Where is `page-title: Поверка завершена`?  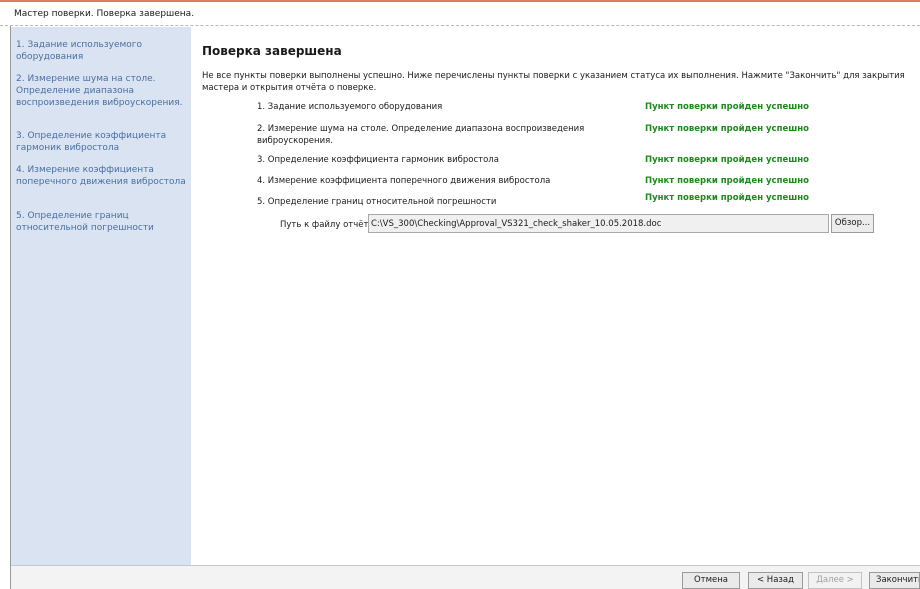
page-title: Поверка завершена is located at coordinates (272, 51).